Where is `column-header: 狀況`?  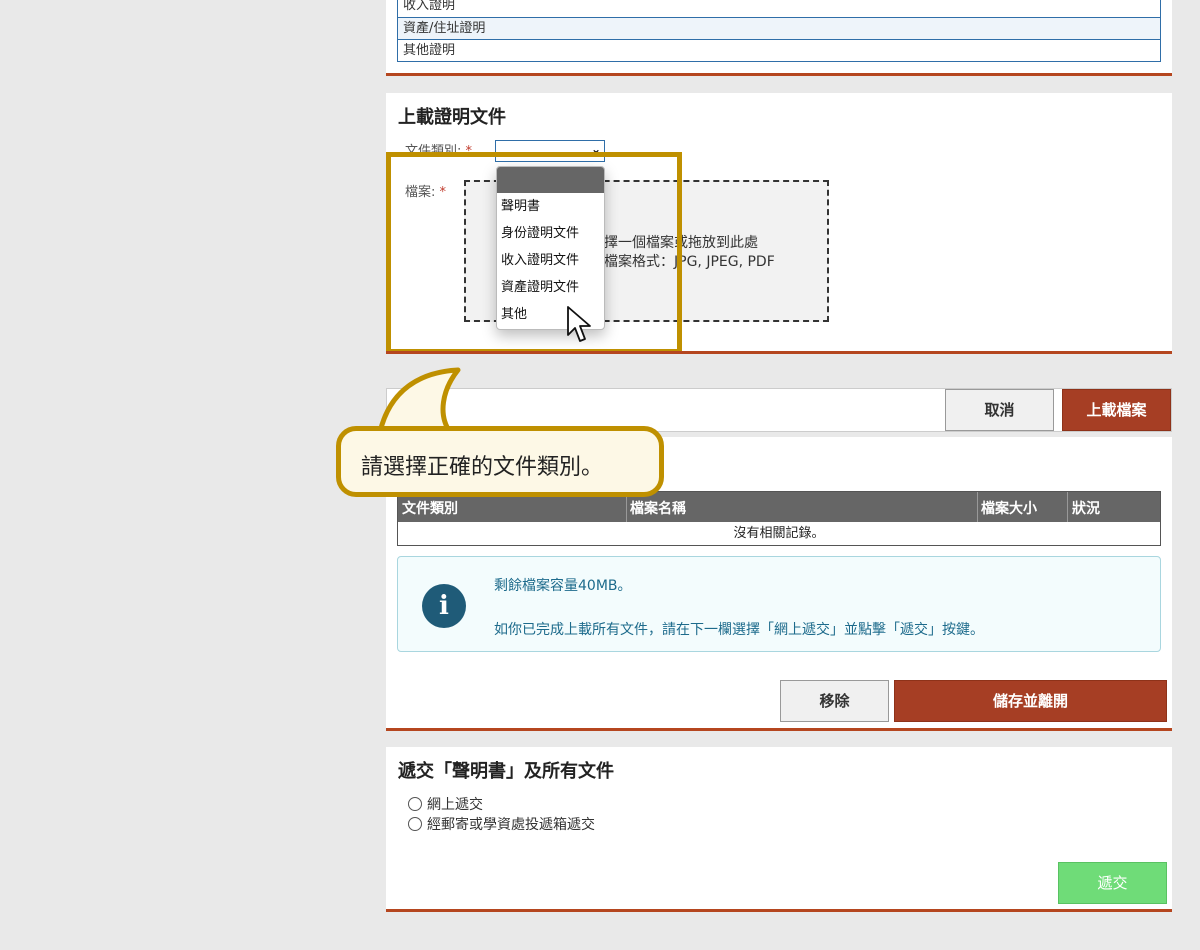 column-header: 狀況 is located at coordinates (1086, 509).